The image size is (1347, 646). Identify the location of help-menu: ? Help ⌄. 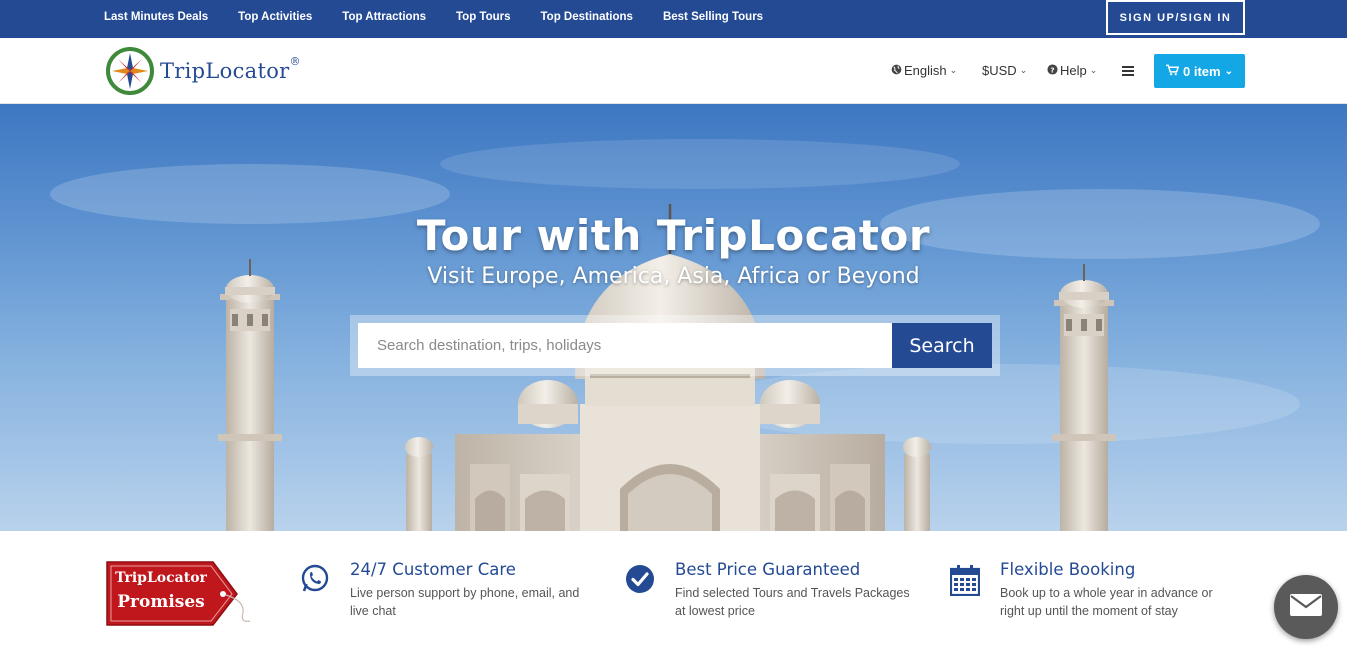
(1072, 70).